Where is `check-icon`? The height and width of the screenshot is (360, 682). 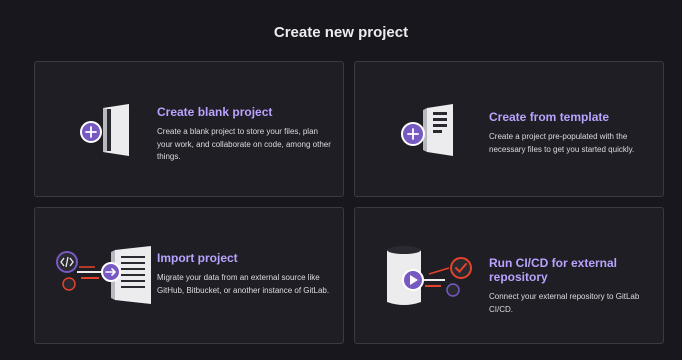 check-icon is located at coordinates (461, 268).